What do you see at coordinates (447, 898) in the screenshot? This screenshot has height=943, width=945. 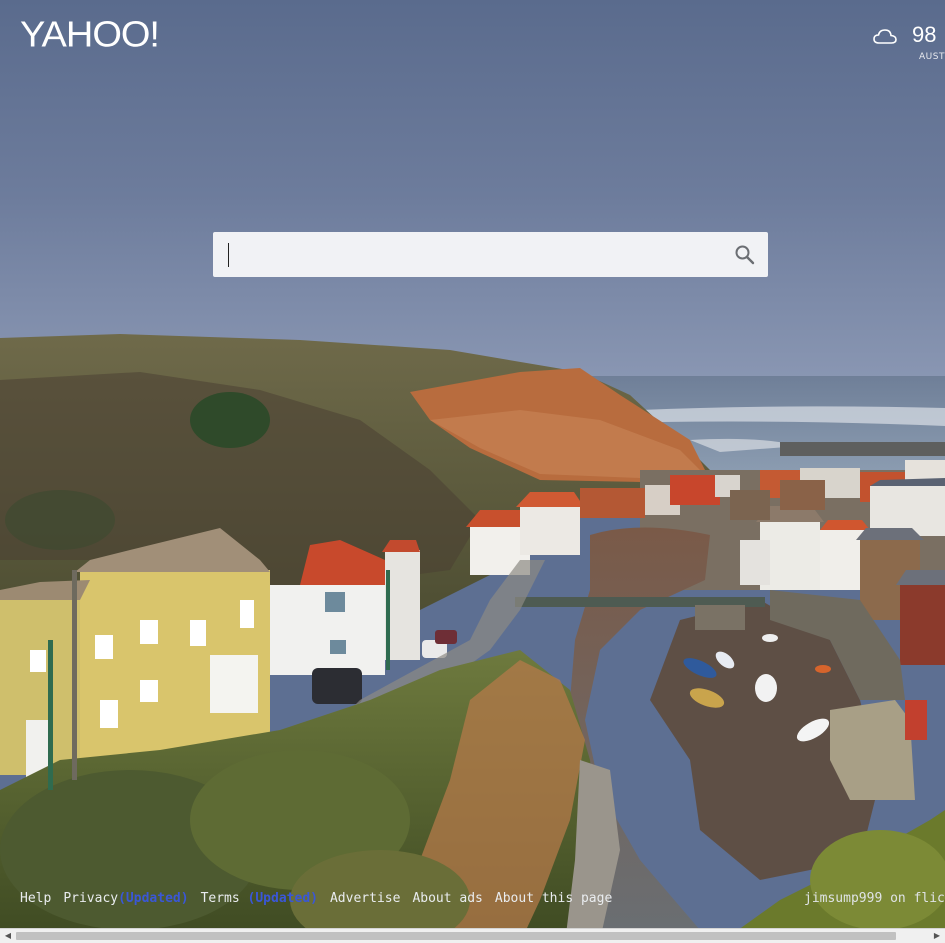 I see `footer-link-about-ads: About ads` at bounding box center [447, 898].